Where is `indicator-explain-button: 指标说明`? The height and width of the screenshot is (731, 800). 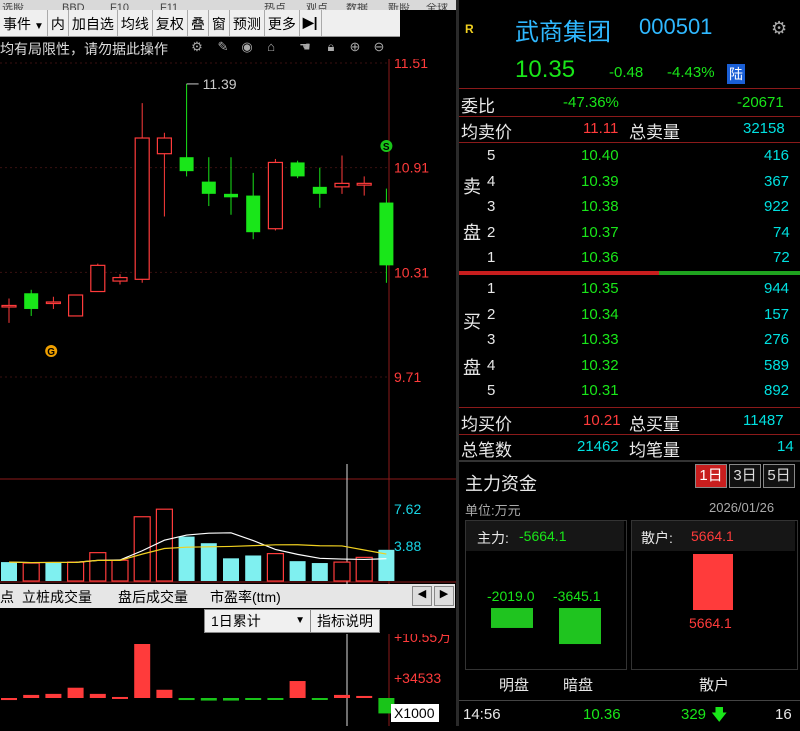
indicator-explain-button: 指标说明 is located at coordinates (345, 621).